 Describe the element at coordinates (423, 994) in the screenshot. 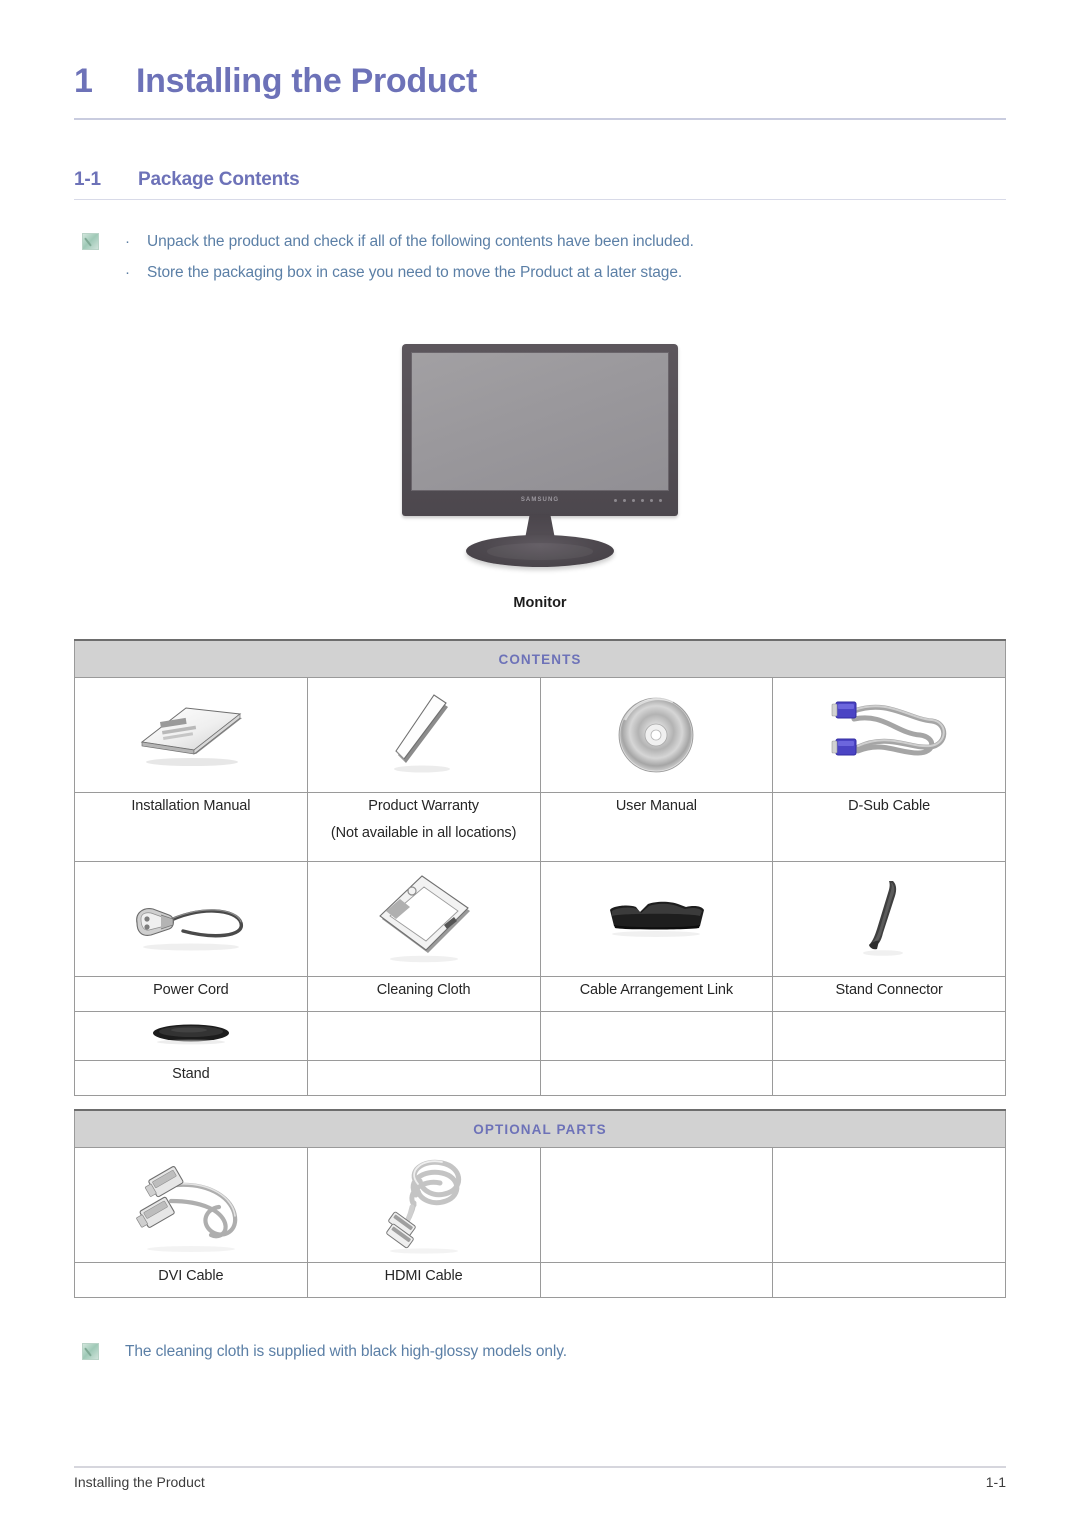

I see `label-cleaning-cloth: Cleaning Cloth` at that location.